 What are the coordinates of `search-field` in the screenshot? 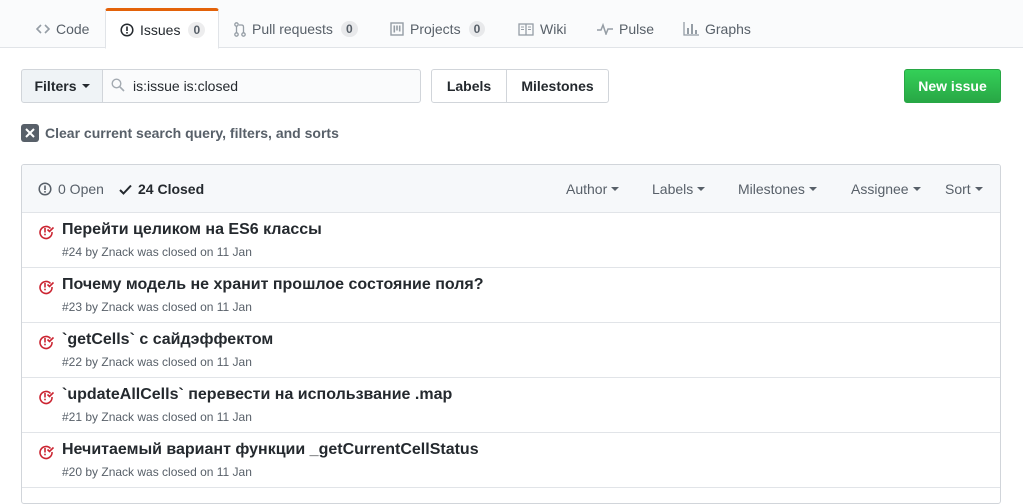 It's located at (261, 86).